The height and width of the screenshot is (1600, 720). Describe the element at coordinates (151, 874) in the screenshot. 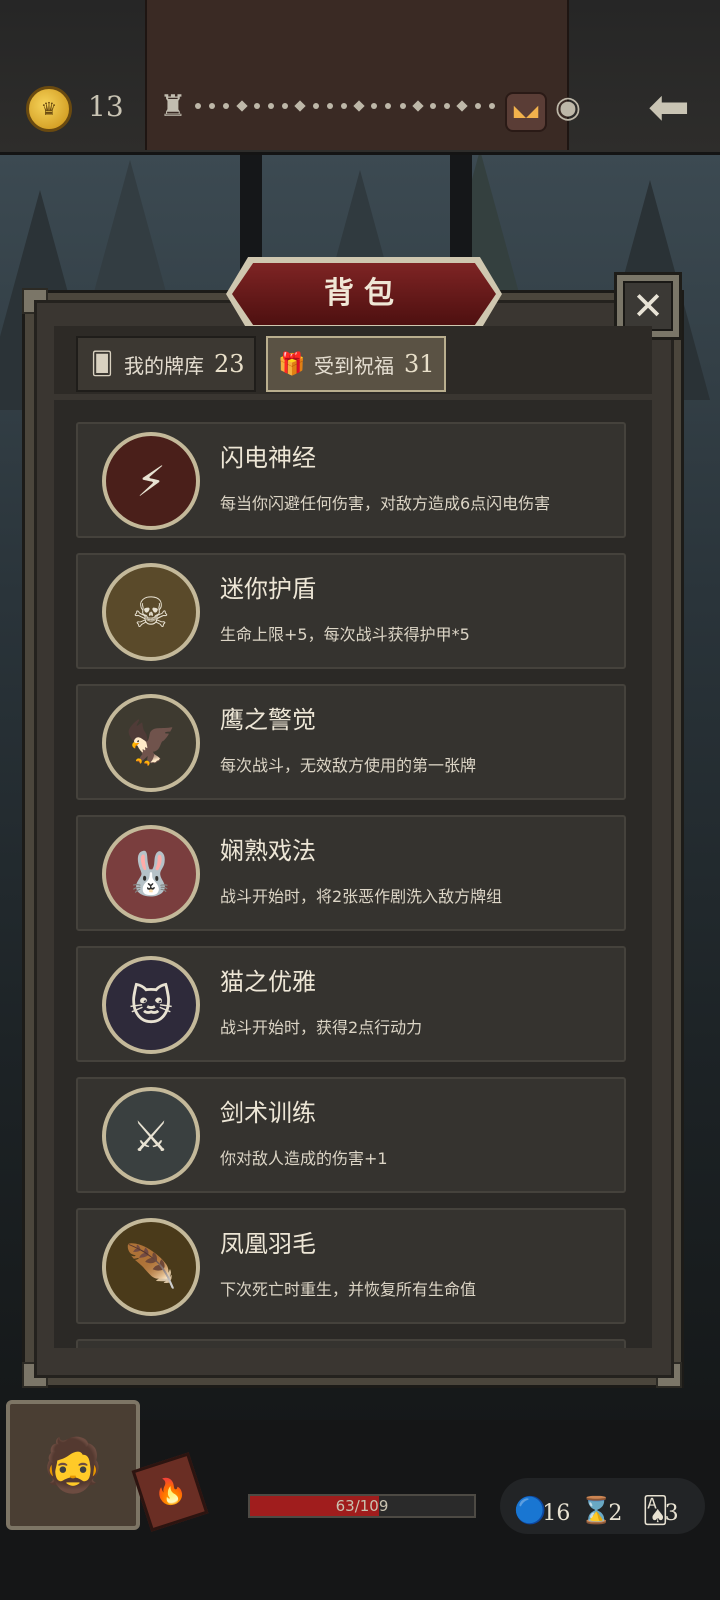

I see `jester-rabbit-icon: 🐰` at that location.